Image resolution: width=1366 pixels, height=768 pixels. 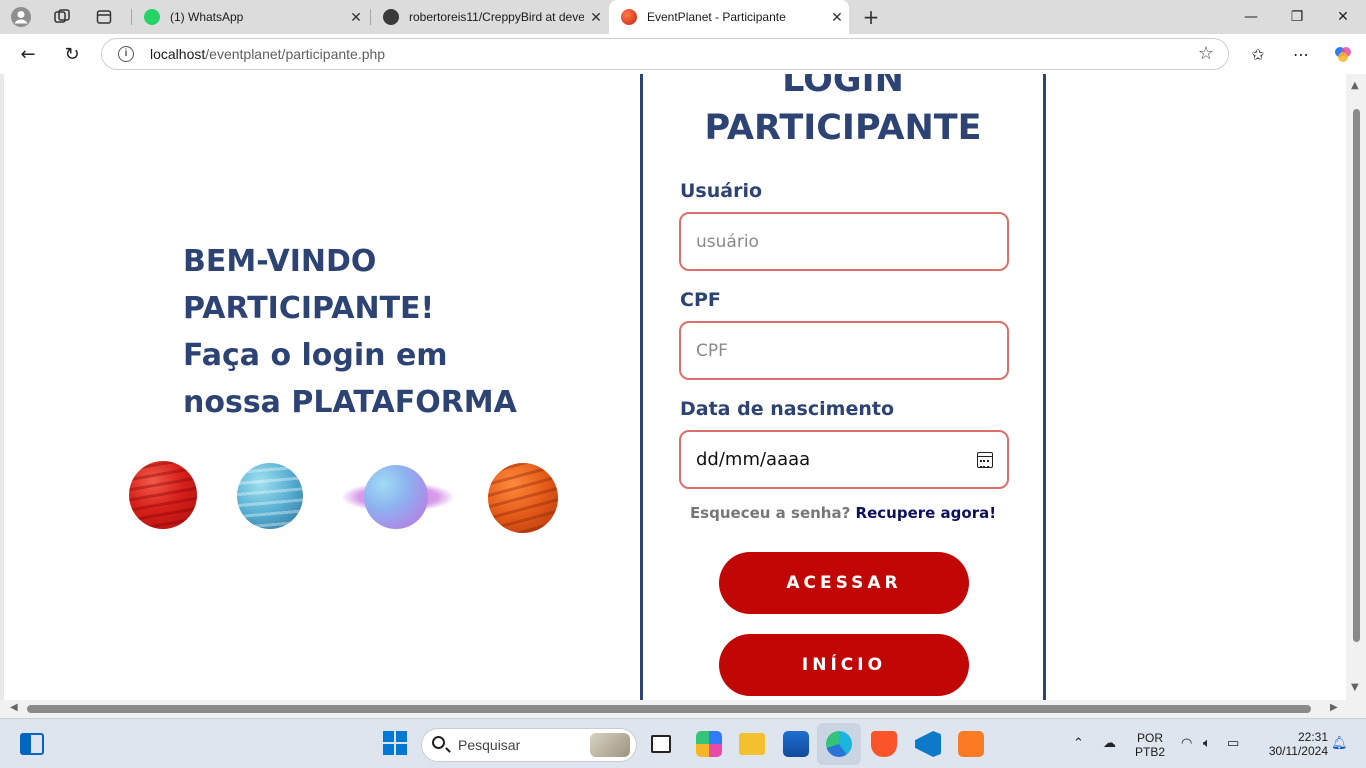 What do you see at coordinates (1149, 752) in the screenshot?
I see `keyboard-layout: PTB2` at bounding box center [1149, 752].